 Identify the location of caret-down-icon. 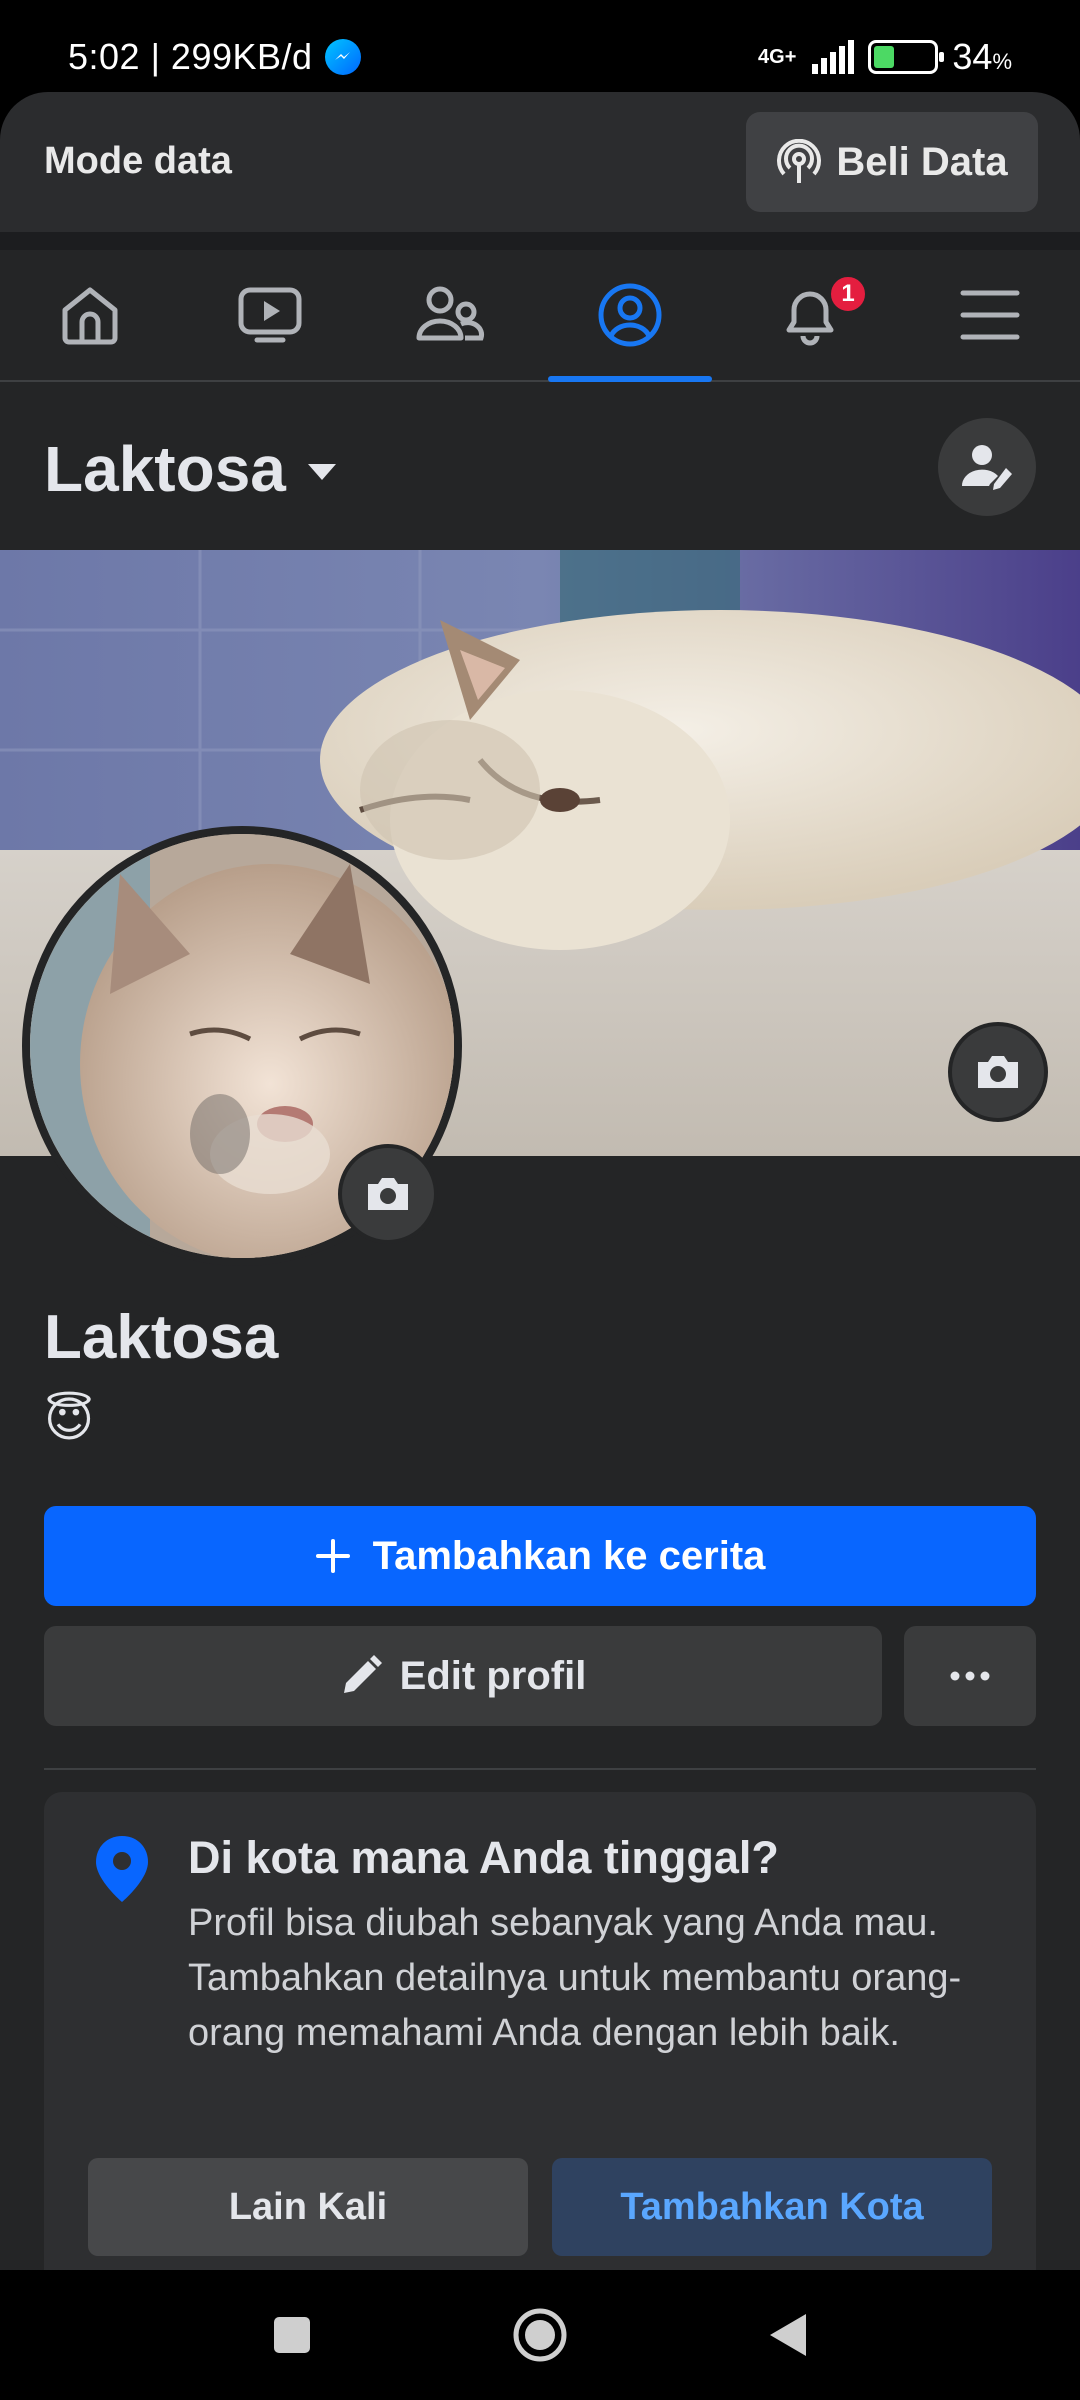
(321, 472).